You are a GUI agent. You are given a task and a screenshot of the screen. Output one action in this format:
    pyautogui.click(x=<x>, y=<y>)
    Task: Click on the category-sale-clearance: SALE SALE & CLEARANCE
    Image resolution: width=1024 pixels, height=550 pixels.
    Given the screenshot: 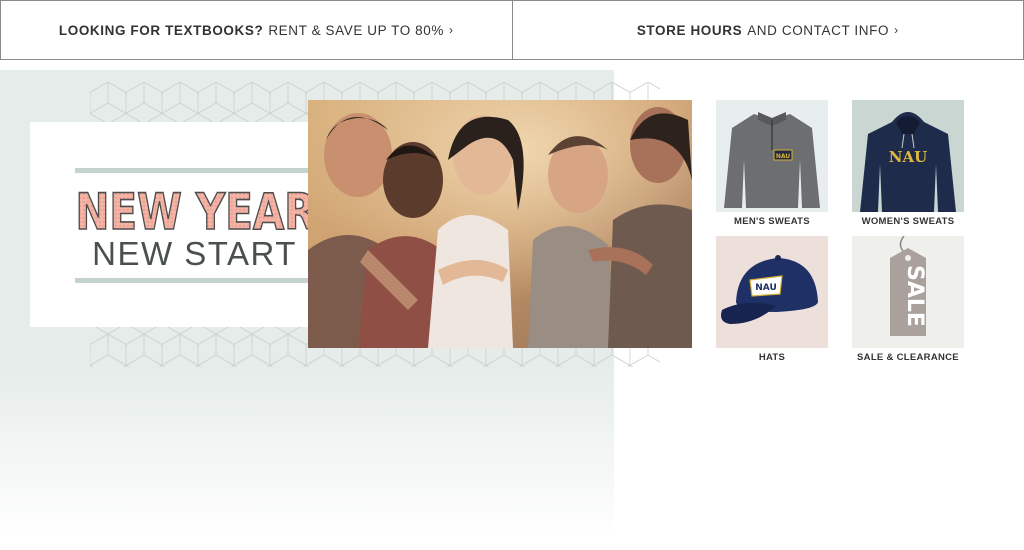 What is the action you would take?
    pyautogui.click(x=908, y=299)
    